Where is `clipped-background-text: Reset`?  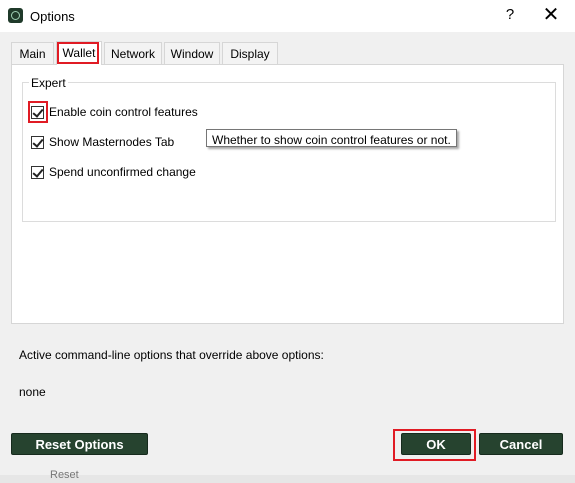
clipped-background-text: Reset is located at coordinates (64, 475).